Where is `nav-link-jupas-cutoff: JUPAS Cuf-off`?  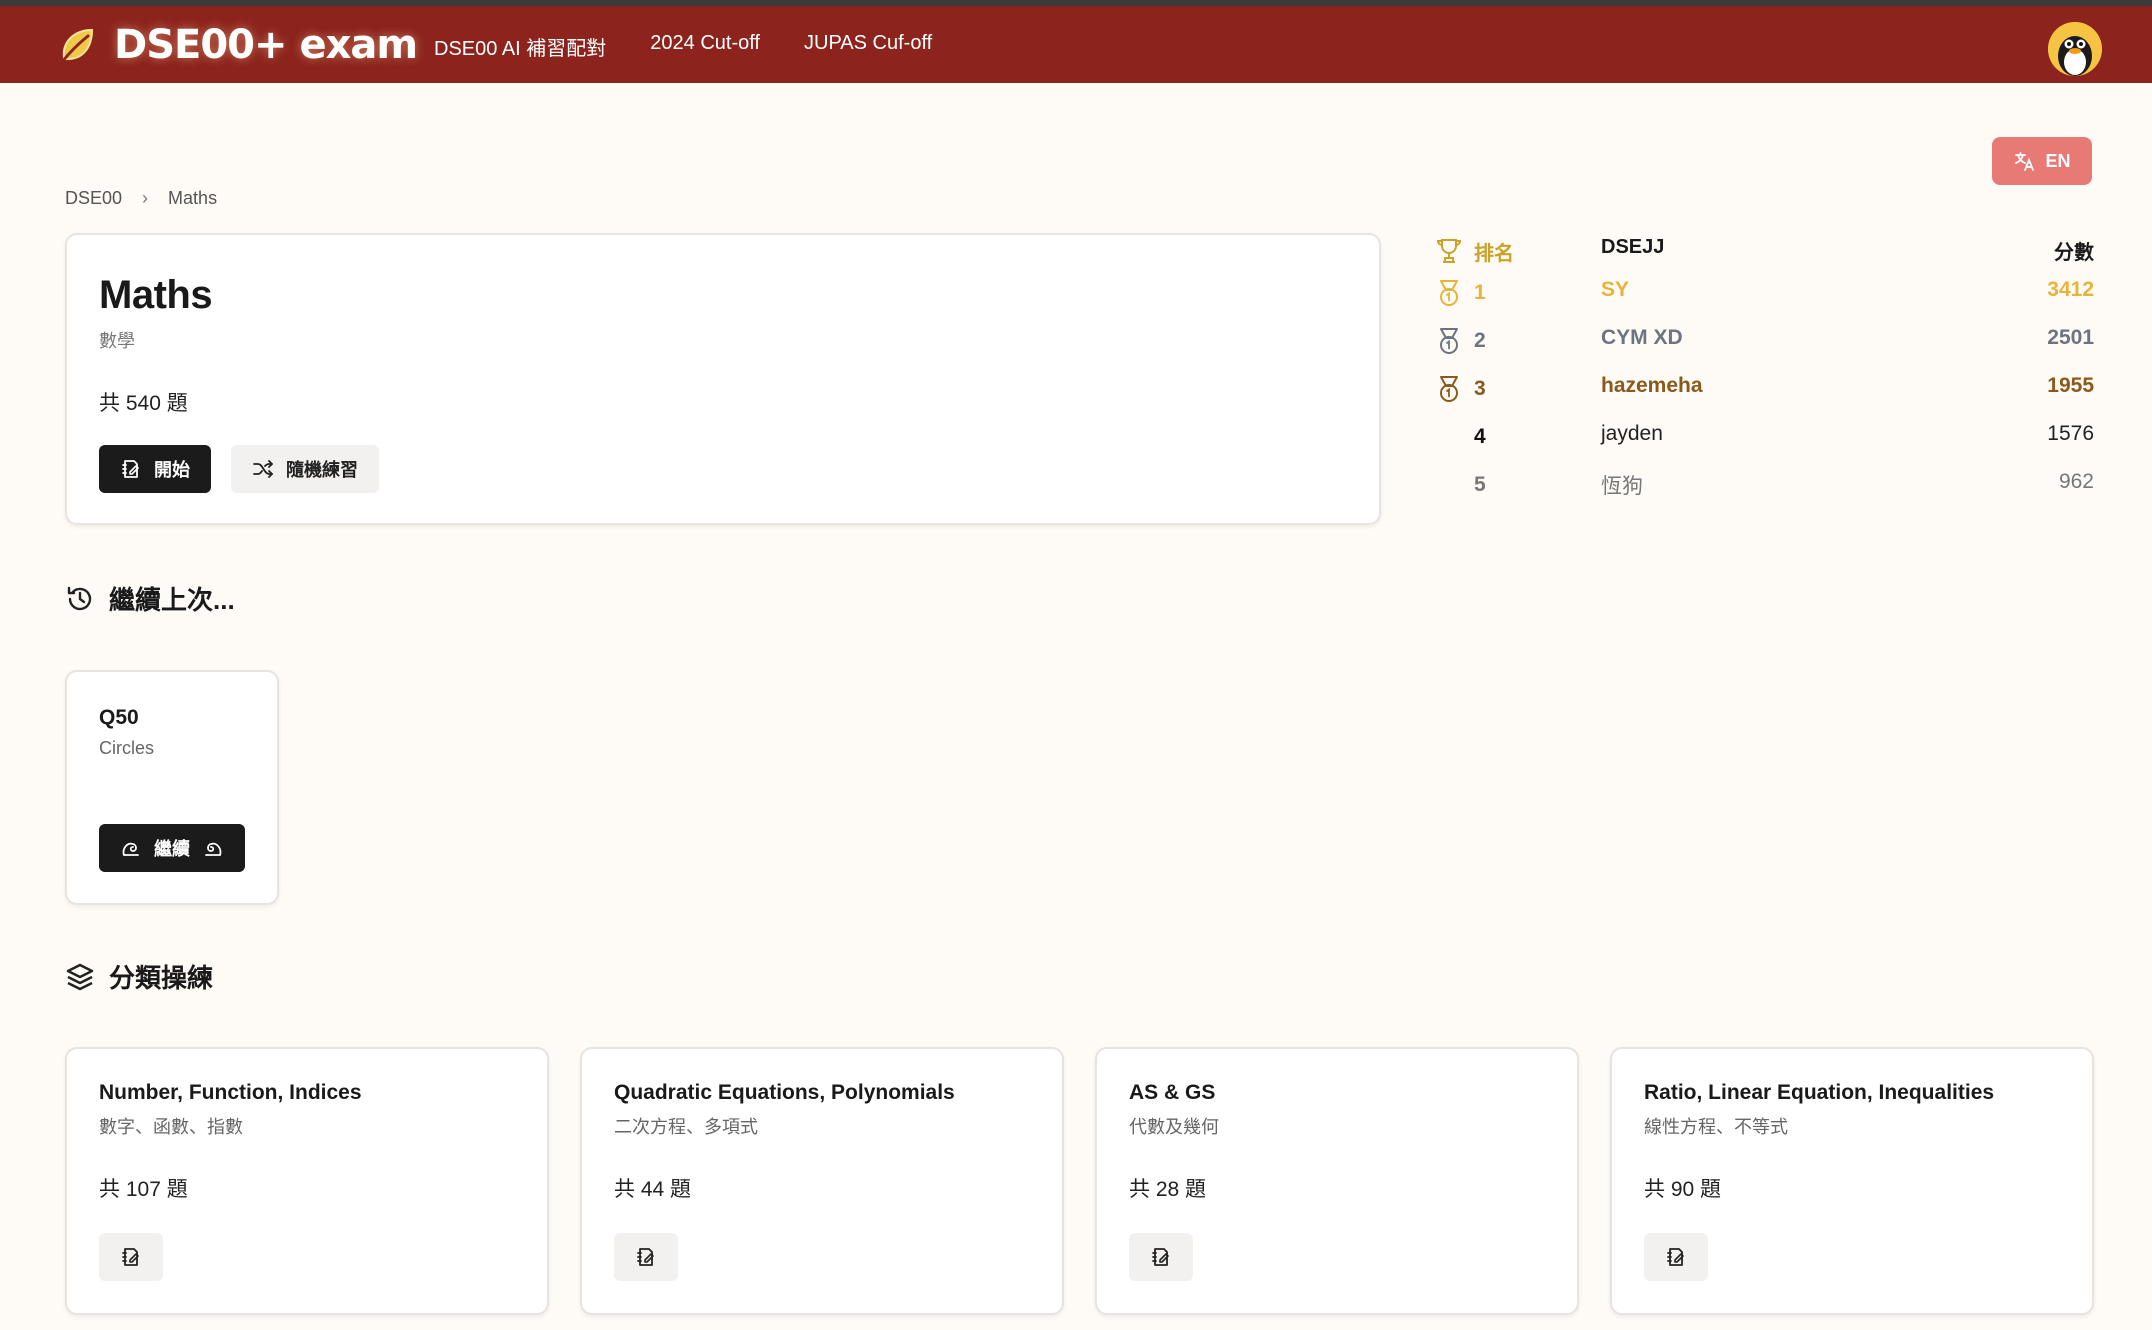
nav-link-jupas-cutoff: JUPAS Cuf-off is located at coordinates (868, 46).